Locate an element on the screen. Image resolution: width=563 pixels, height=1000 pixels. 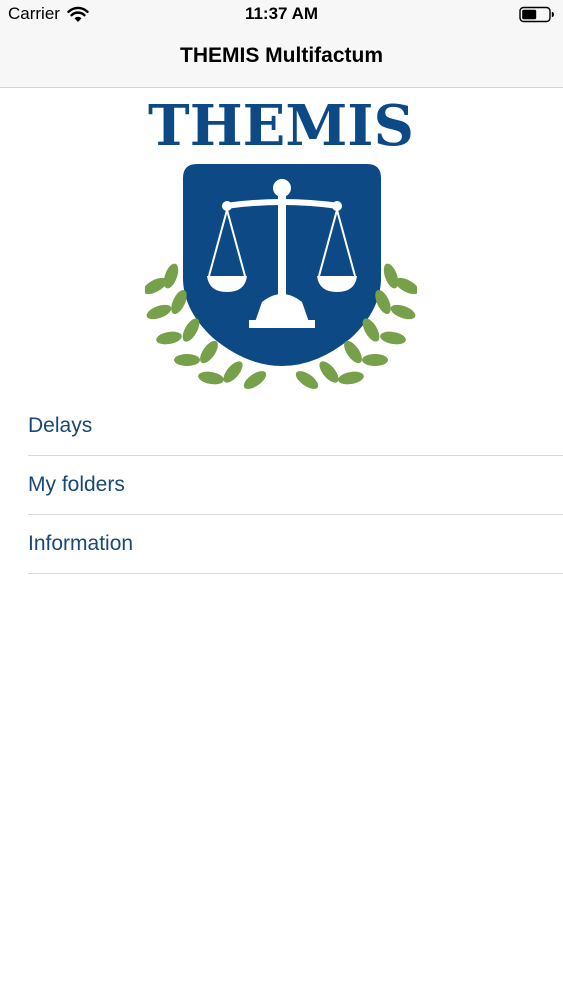
logo-wordmark: THEMIS is located at coordinates (281, 128).